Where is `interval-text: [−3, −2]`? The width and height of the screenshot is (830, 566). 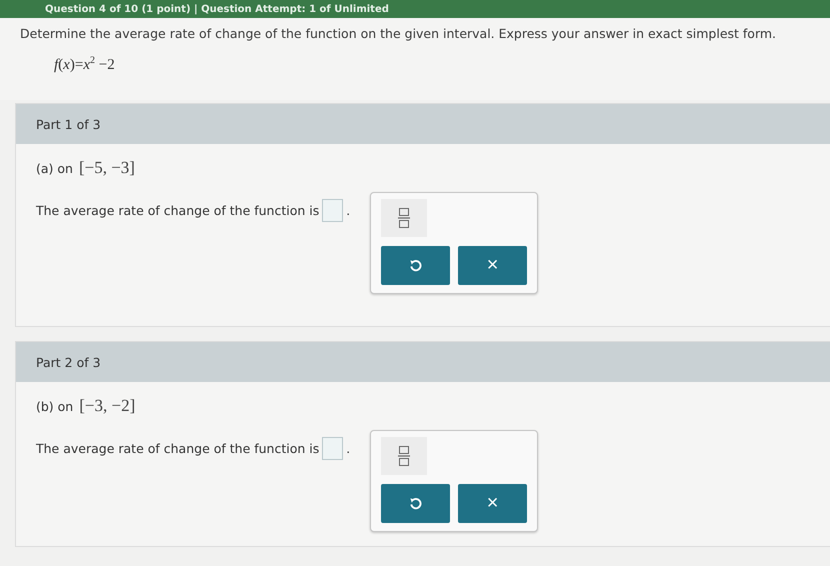
interval-text: [−3, −2] is located at coordinates (107, 406).